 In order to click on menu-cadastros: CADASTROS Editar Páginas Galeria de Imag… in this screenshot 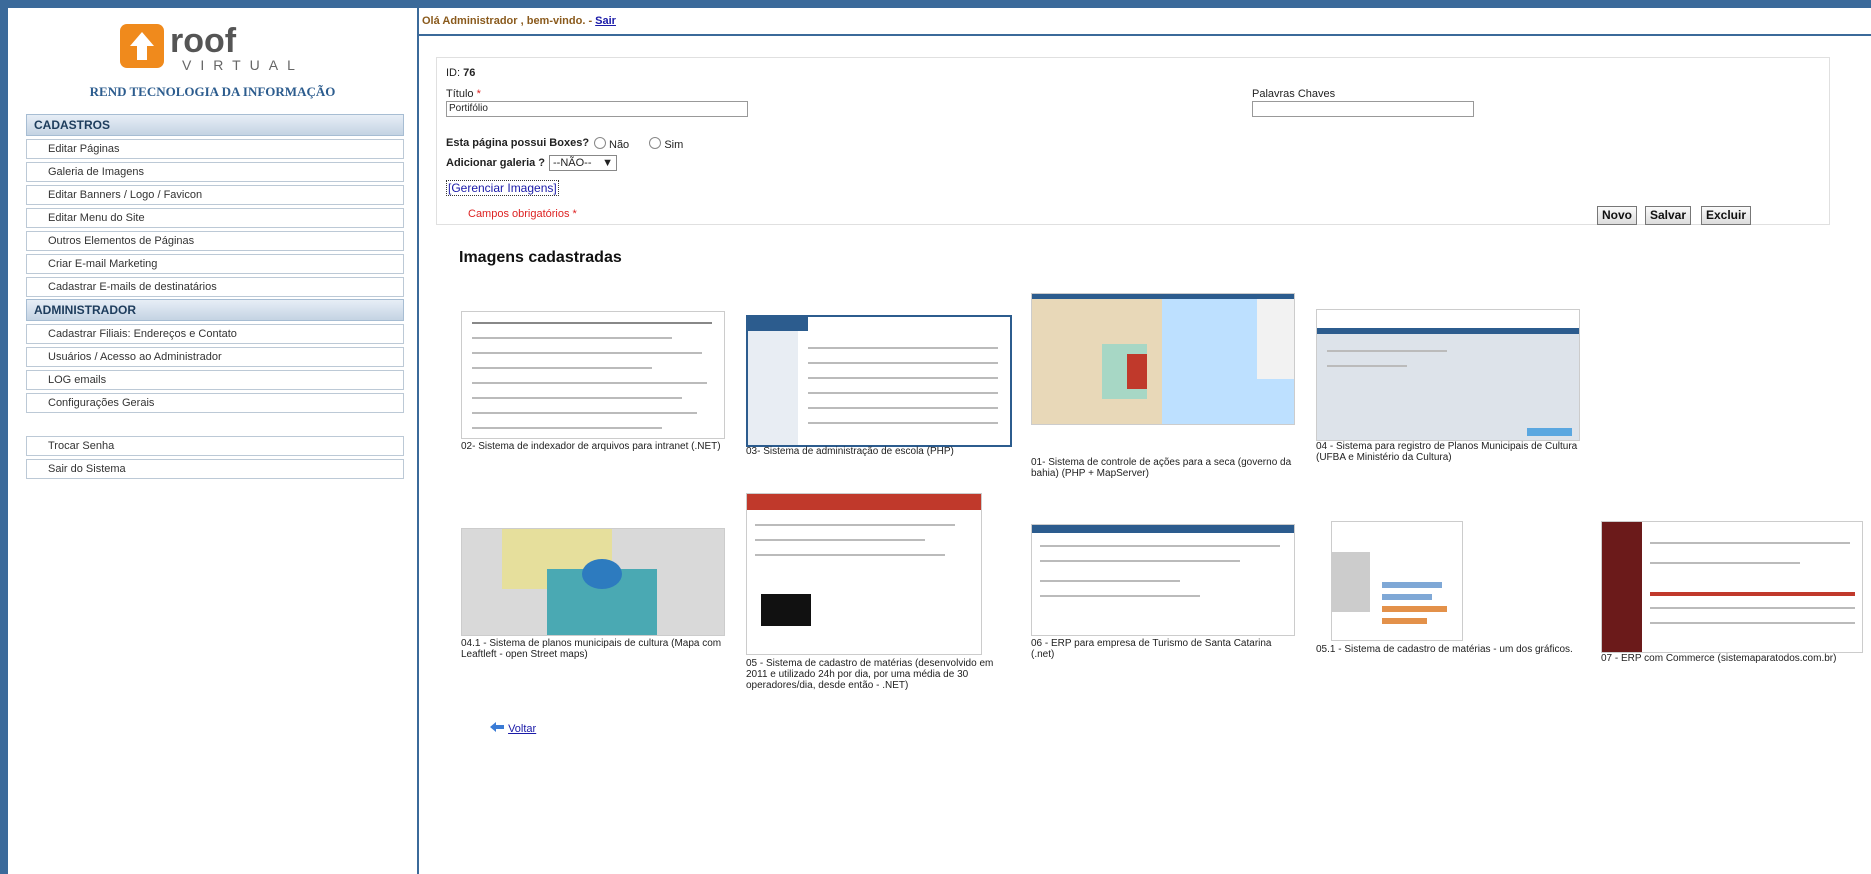, I will do `click(215, 205)`.